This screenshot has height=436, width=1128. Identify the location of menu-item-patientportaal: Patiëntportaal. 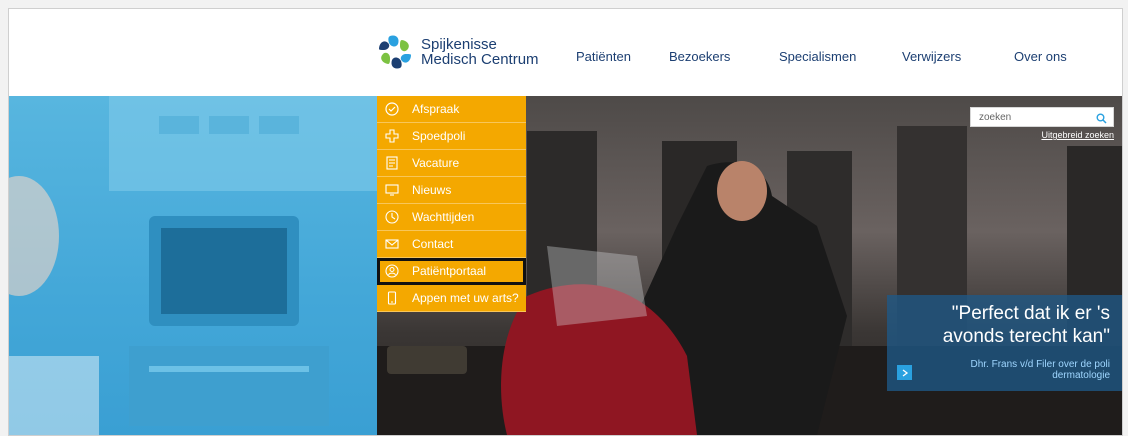
(451, 271).